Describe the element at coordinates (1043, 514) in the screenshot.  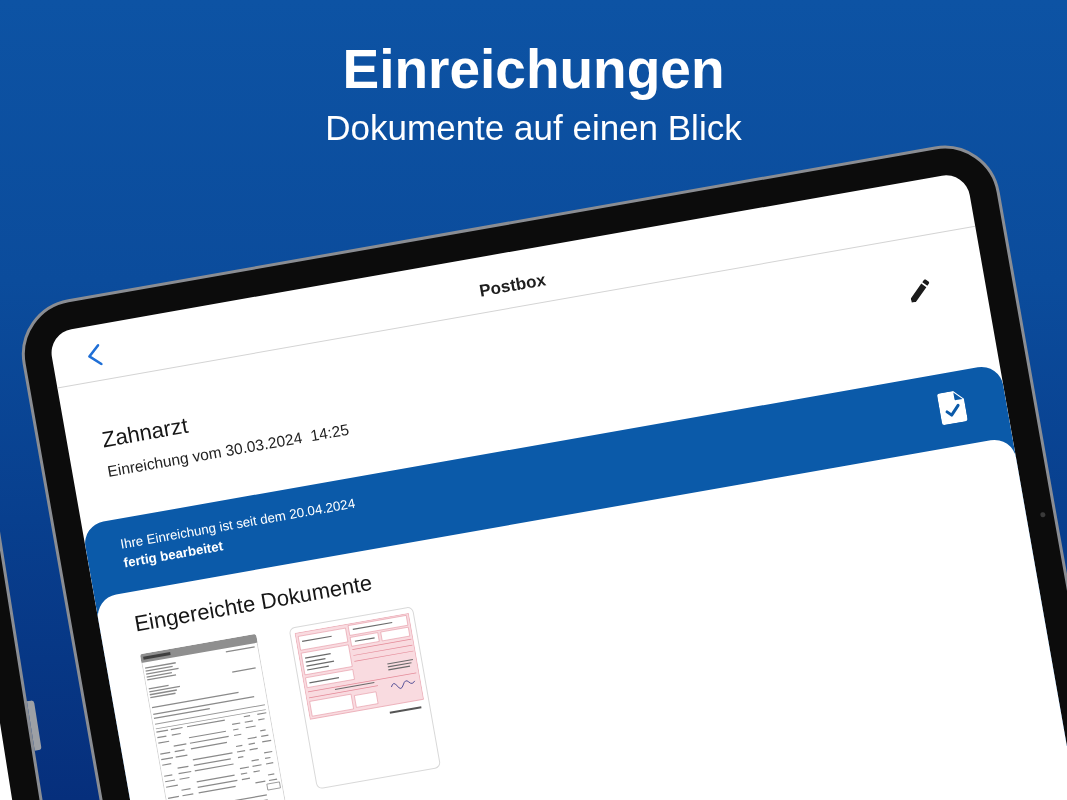
I see `camera-icon` at that location.